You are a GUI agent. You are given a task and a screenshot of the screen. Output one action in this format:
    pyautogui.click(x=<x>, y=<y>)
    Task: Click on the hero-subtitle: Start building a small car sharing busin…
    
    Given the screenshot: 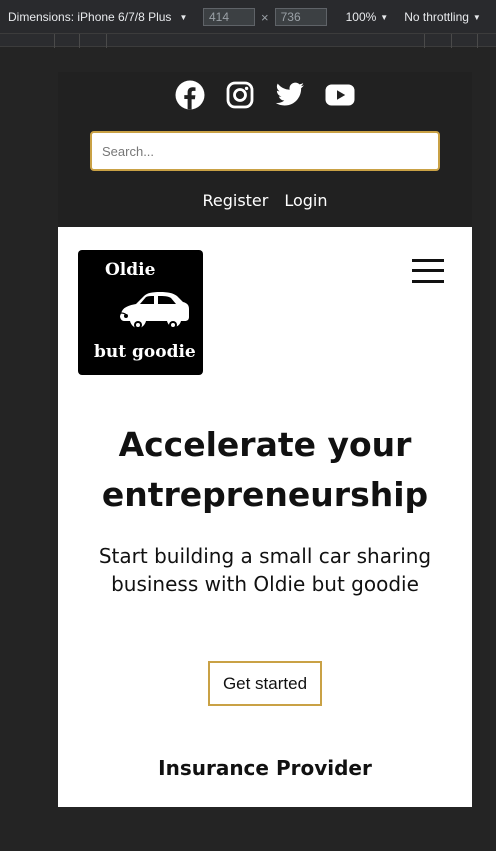 What is the action you would take?
    pyautogui.click(x=265, y=570)
    